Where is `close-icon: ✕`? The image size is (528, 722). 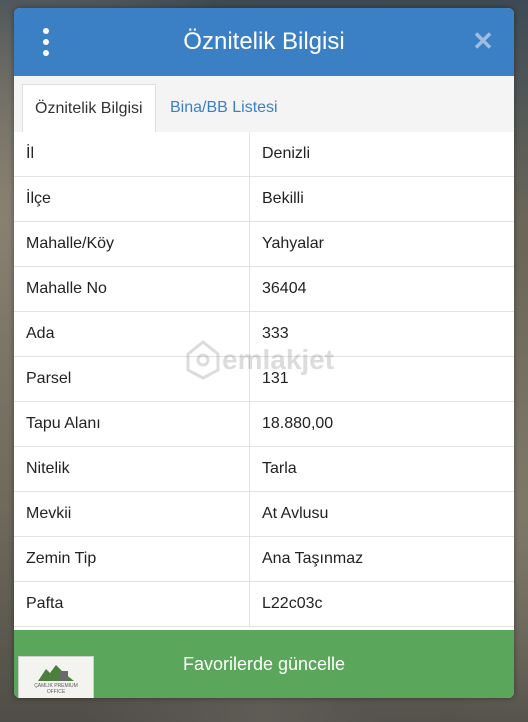 close-icon: ✕ is located at coordinates (483, 41).